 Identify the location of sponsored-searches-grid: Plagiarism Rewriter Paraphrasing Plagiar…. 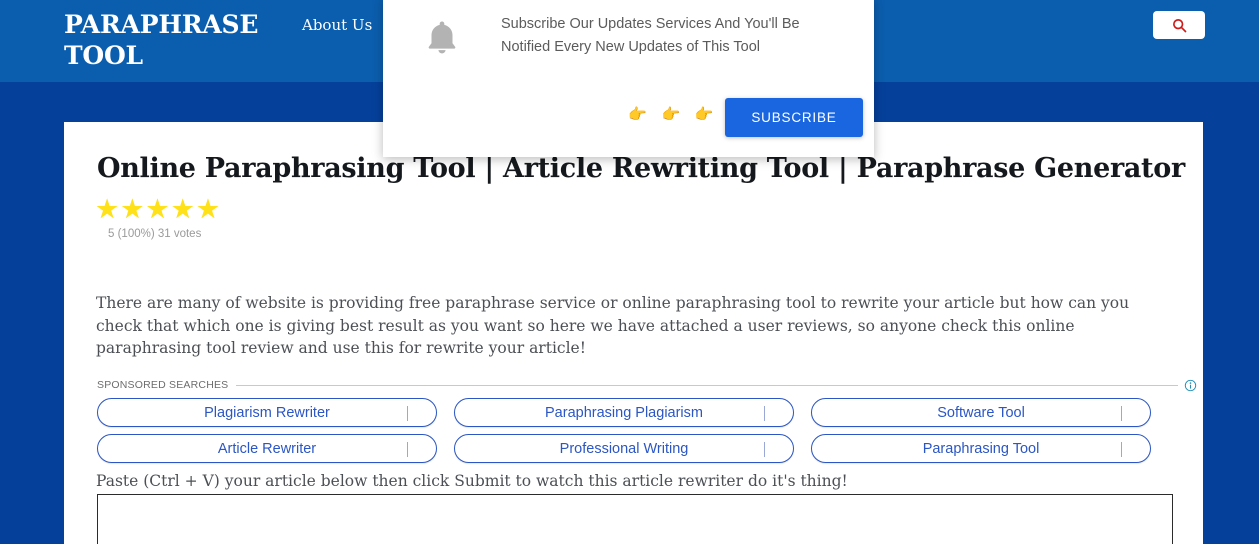
(647, 430).